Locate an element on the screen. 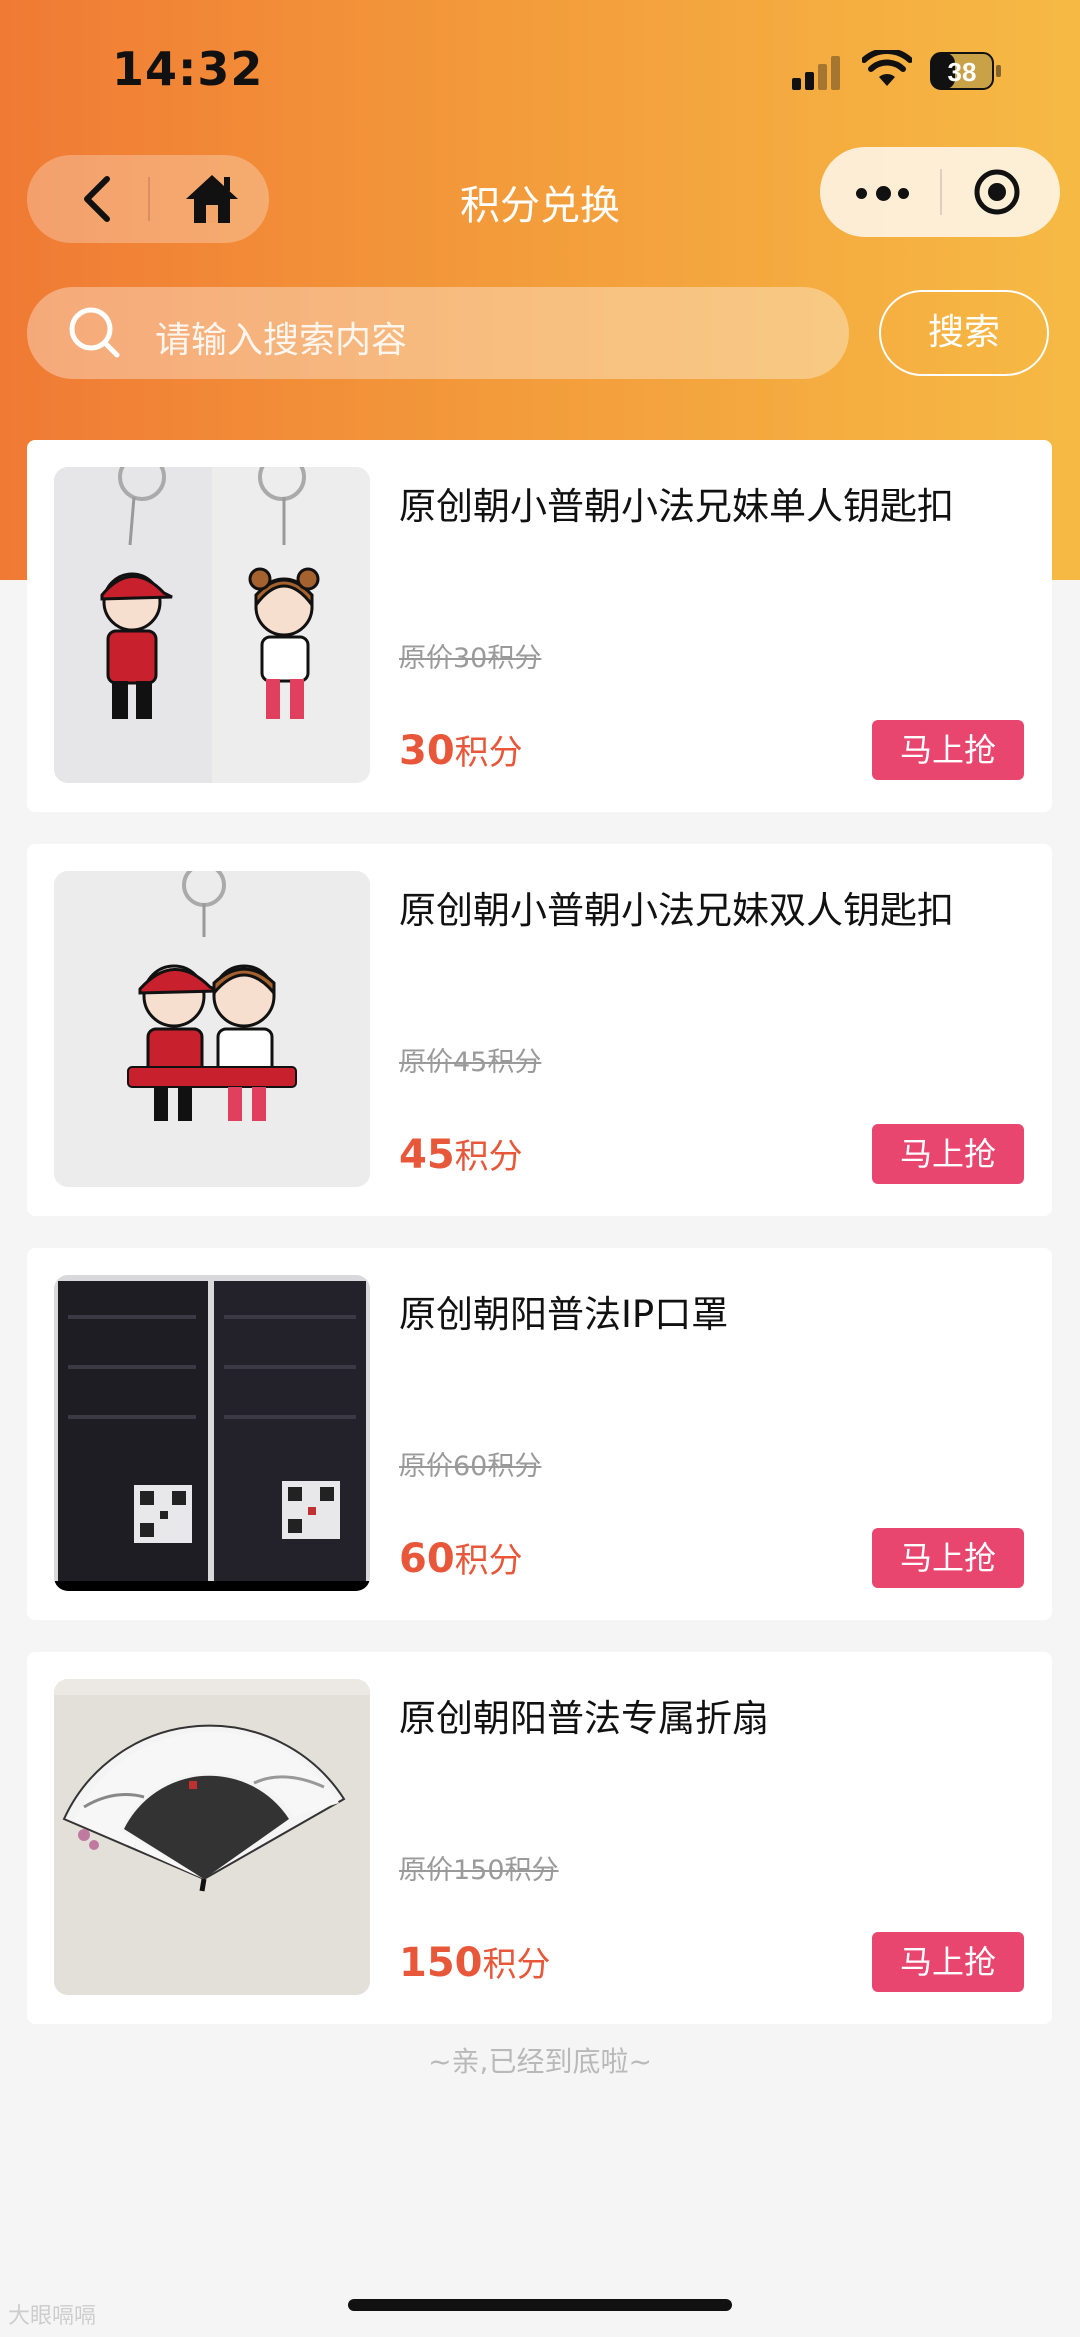 This screenshot has height=2337, width=1080. original-price: 原价45积分 is located at coordinates (470, 1062).